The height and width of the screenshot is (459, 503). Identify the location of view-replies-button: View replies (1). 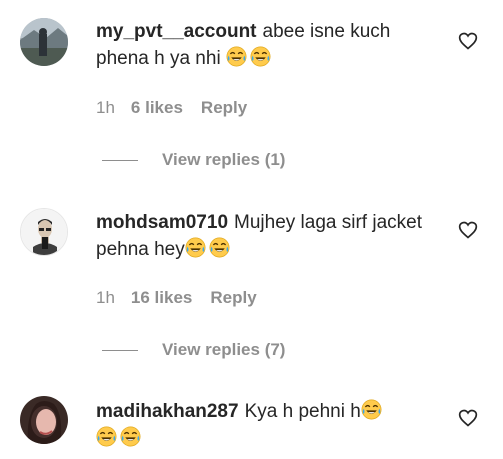
(193, 160).